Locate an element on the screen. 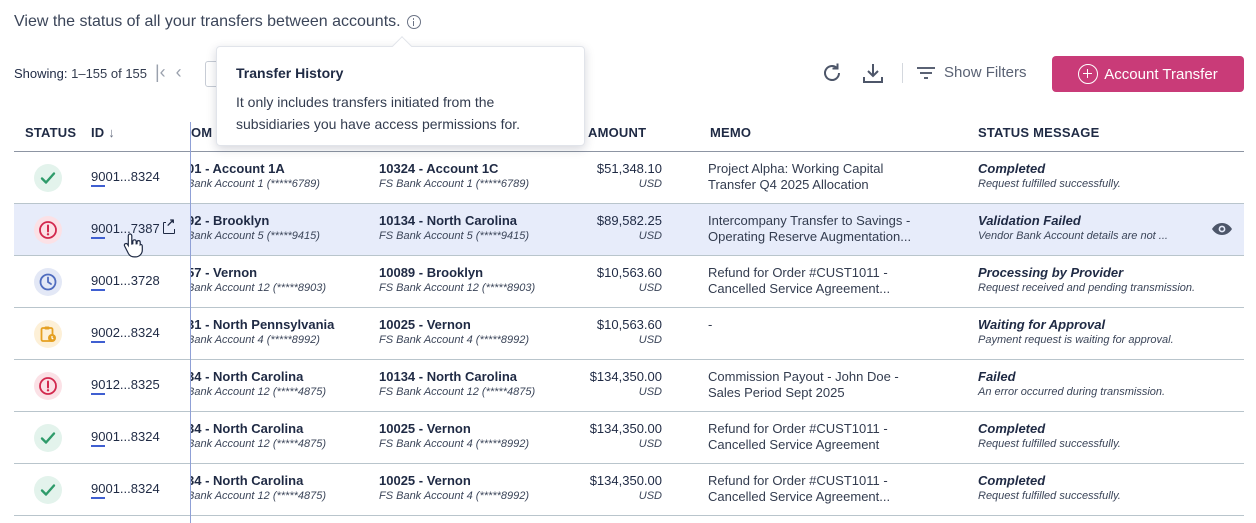  memo-line-2: Sales Period Sept 2025 is located at coordinates (776, 392).